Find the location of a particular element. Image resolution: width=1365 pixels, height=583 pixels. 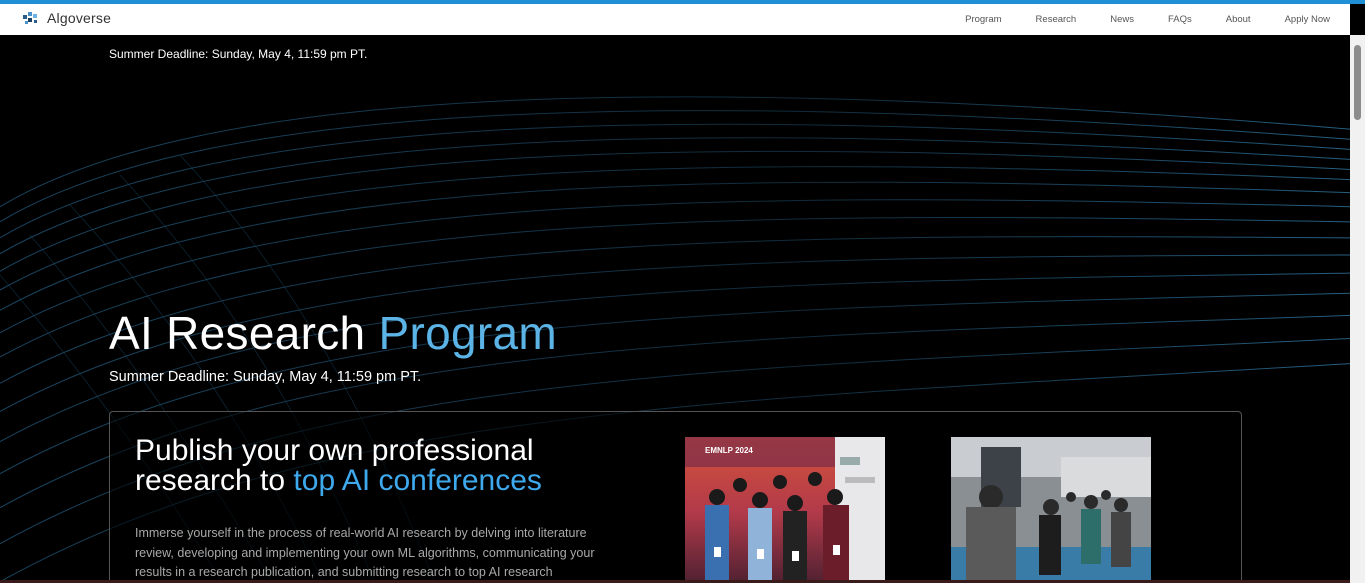

card-title-line1: Publish your own professional is located at coordinates (334, 450).